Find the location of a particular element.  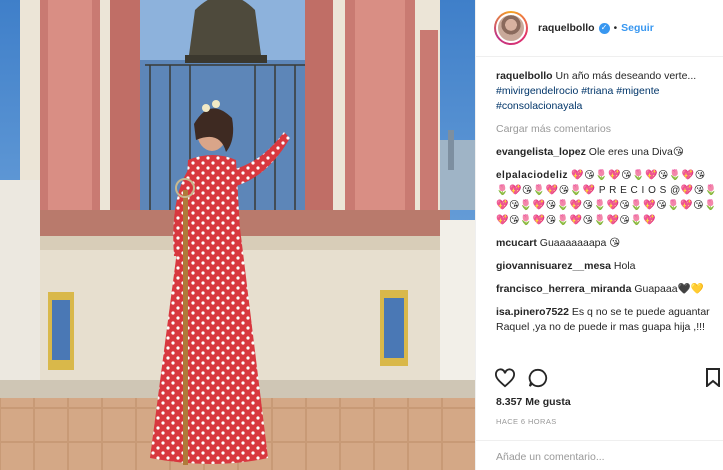

comment-username: elpalaciodeliz is located at coordinates (532, 175).